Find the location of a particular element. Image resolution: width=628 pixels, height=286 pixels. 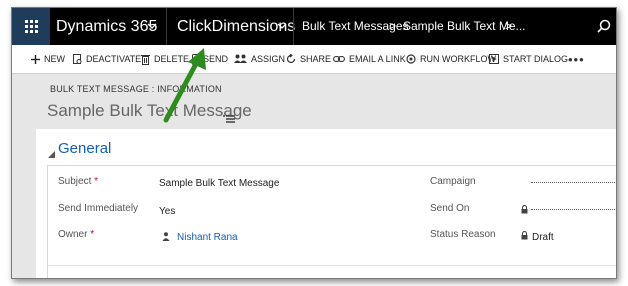

status-reason-field: Draft is located at coordinates (543, 237).